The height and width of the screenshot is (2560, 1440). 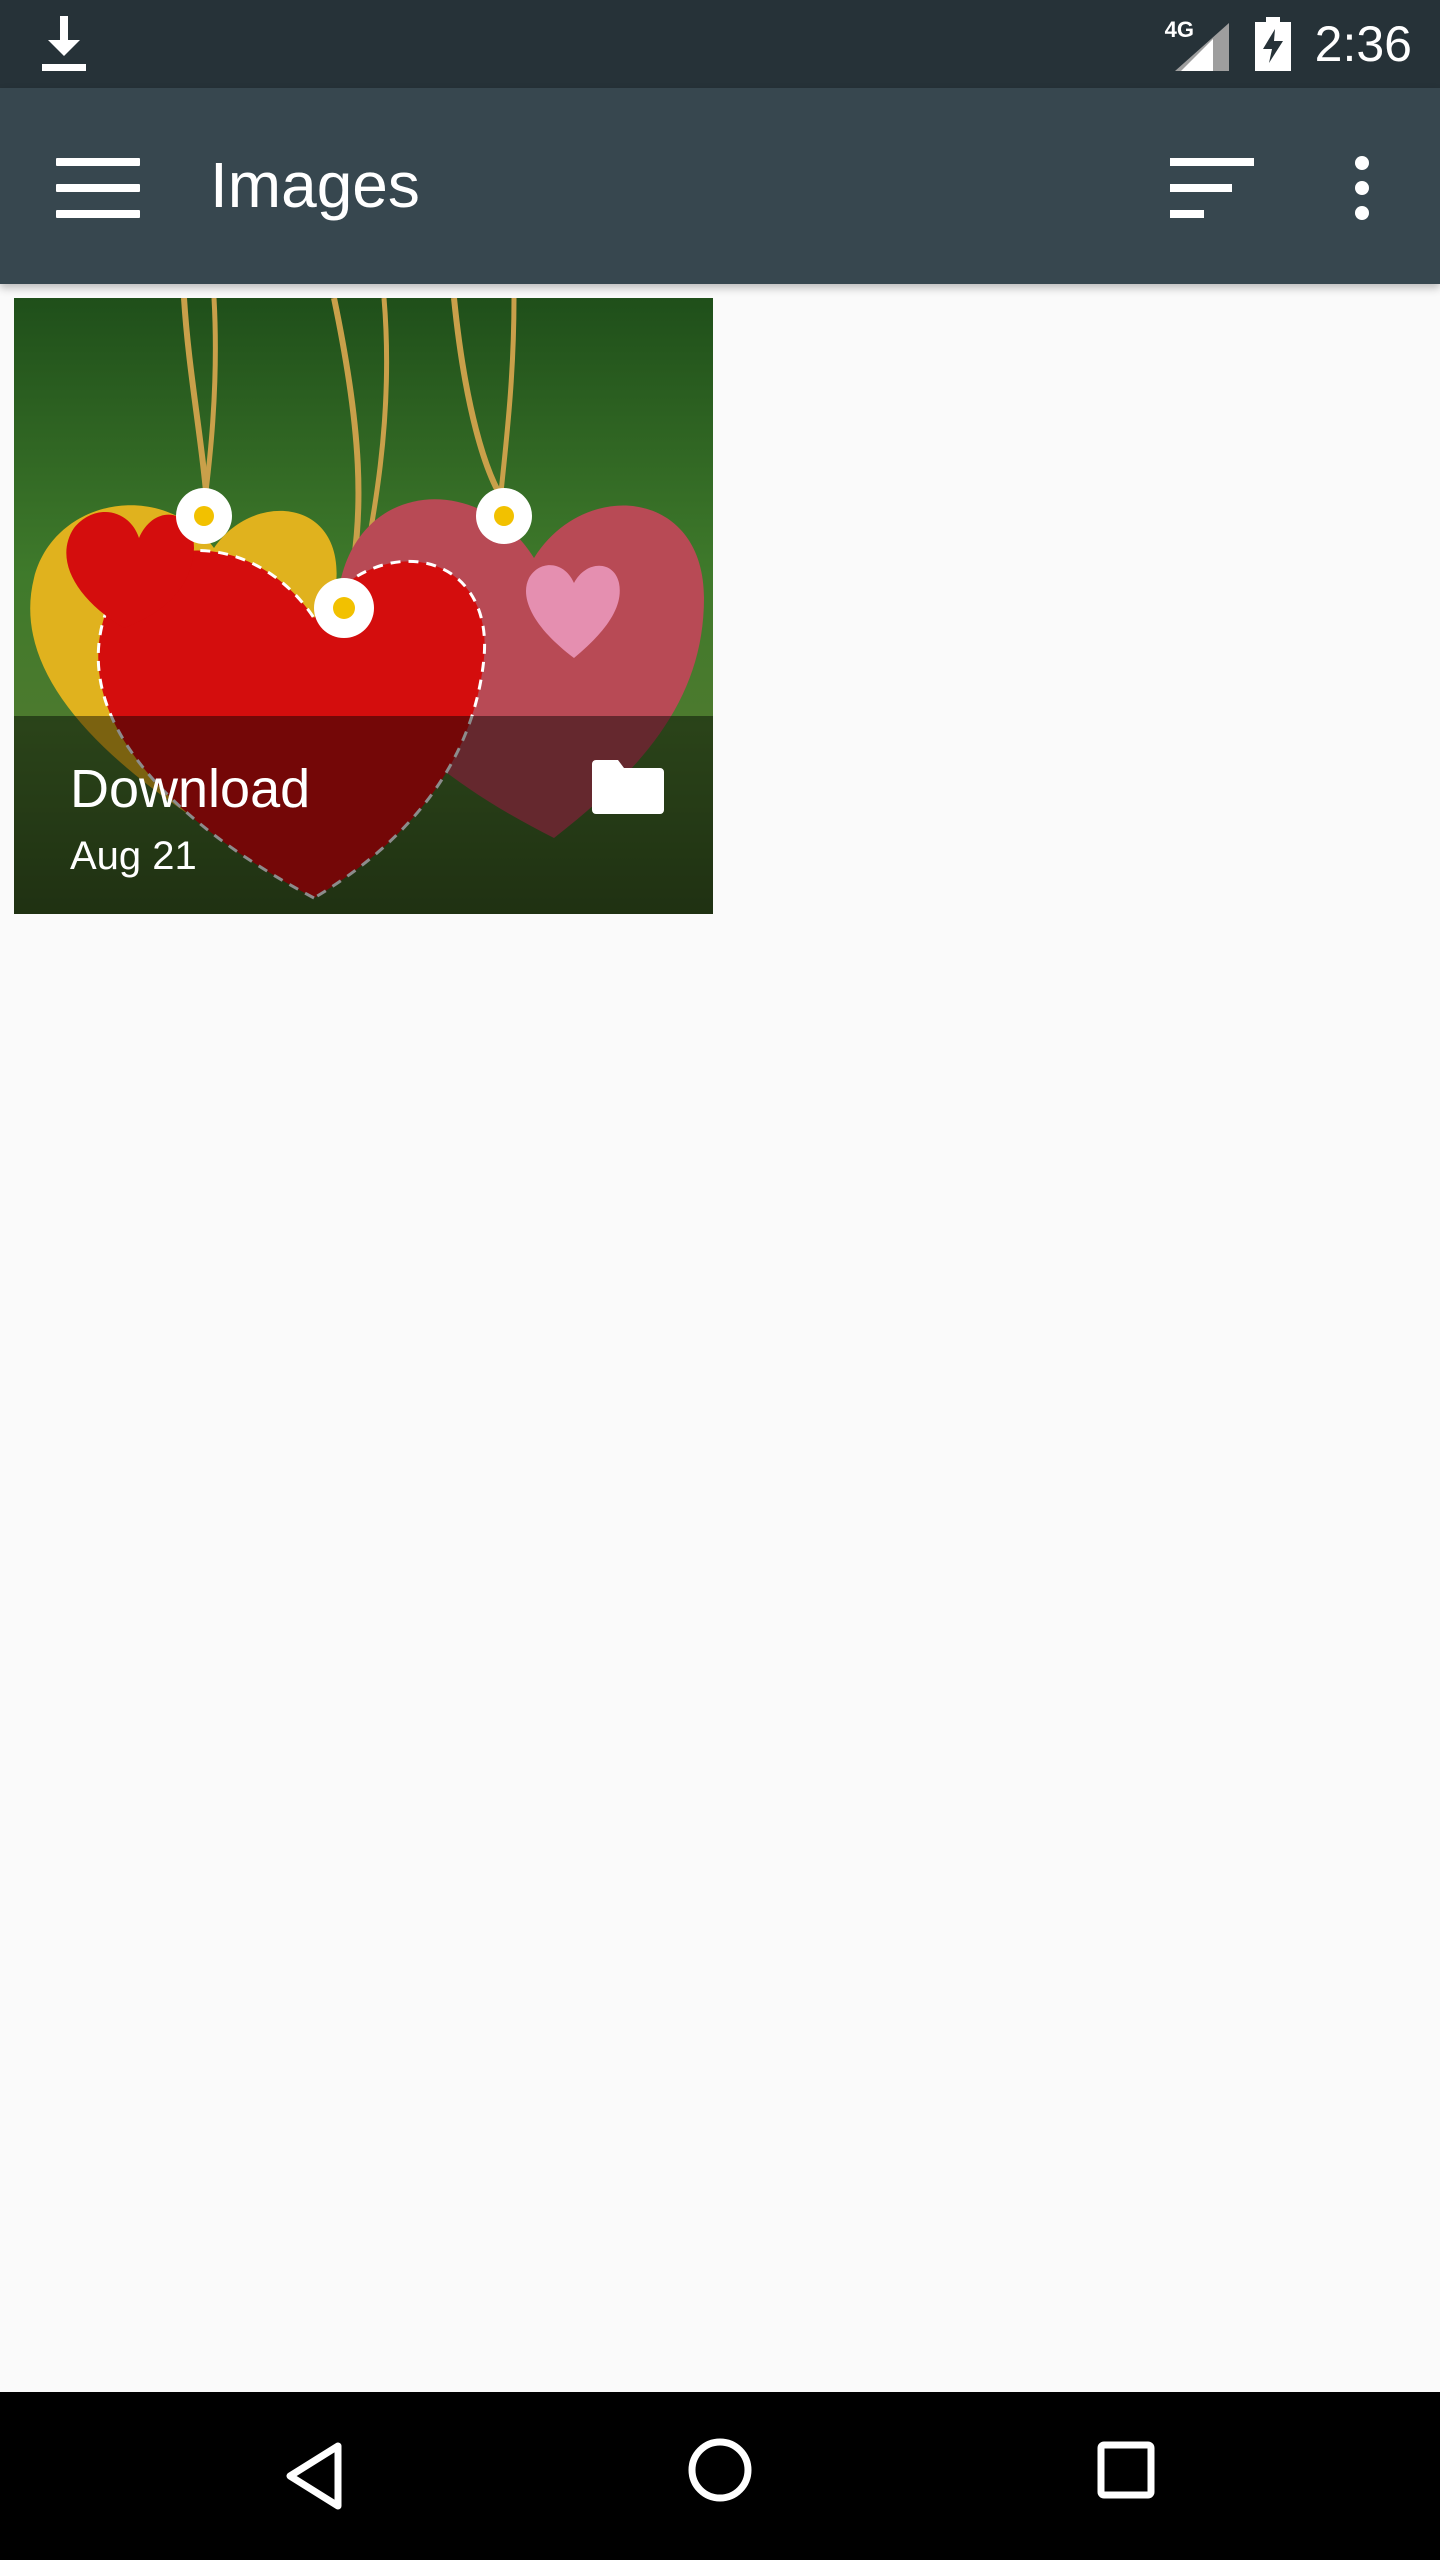 What do you see at coordinates (1126, 2470) in the screenshot?
I see `recents-icon` at bounding box center [1126, 2470].